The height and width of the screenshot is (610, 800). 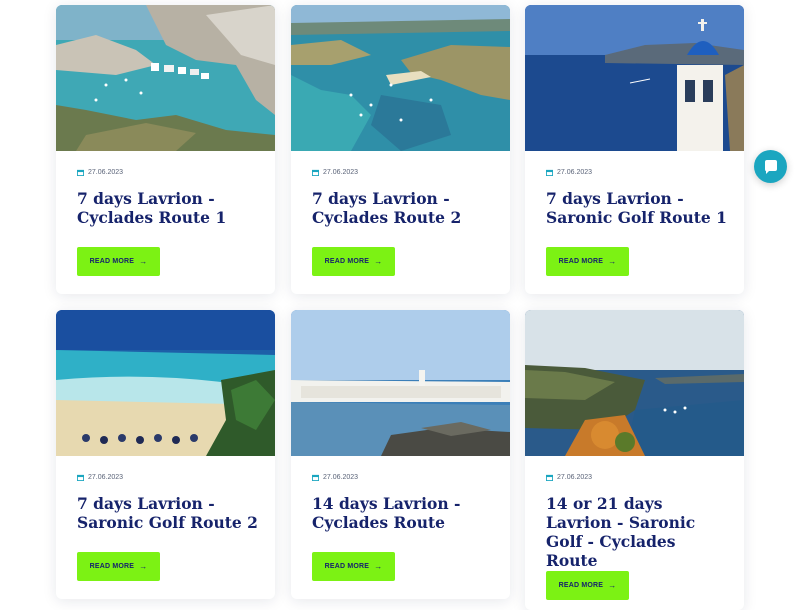 I want to click on chat-bubble-icon, so click(x=770, y=166).